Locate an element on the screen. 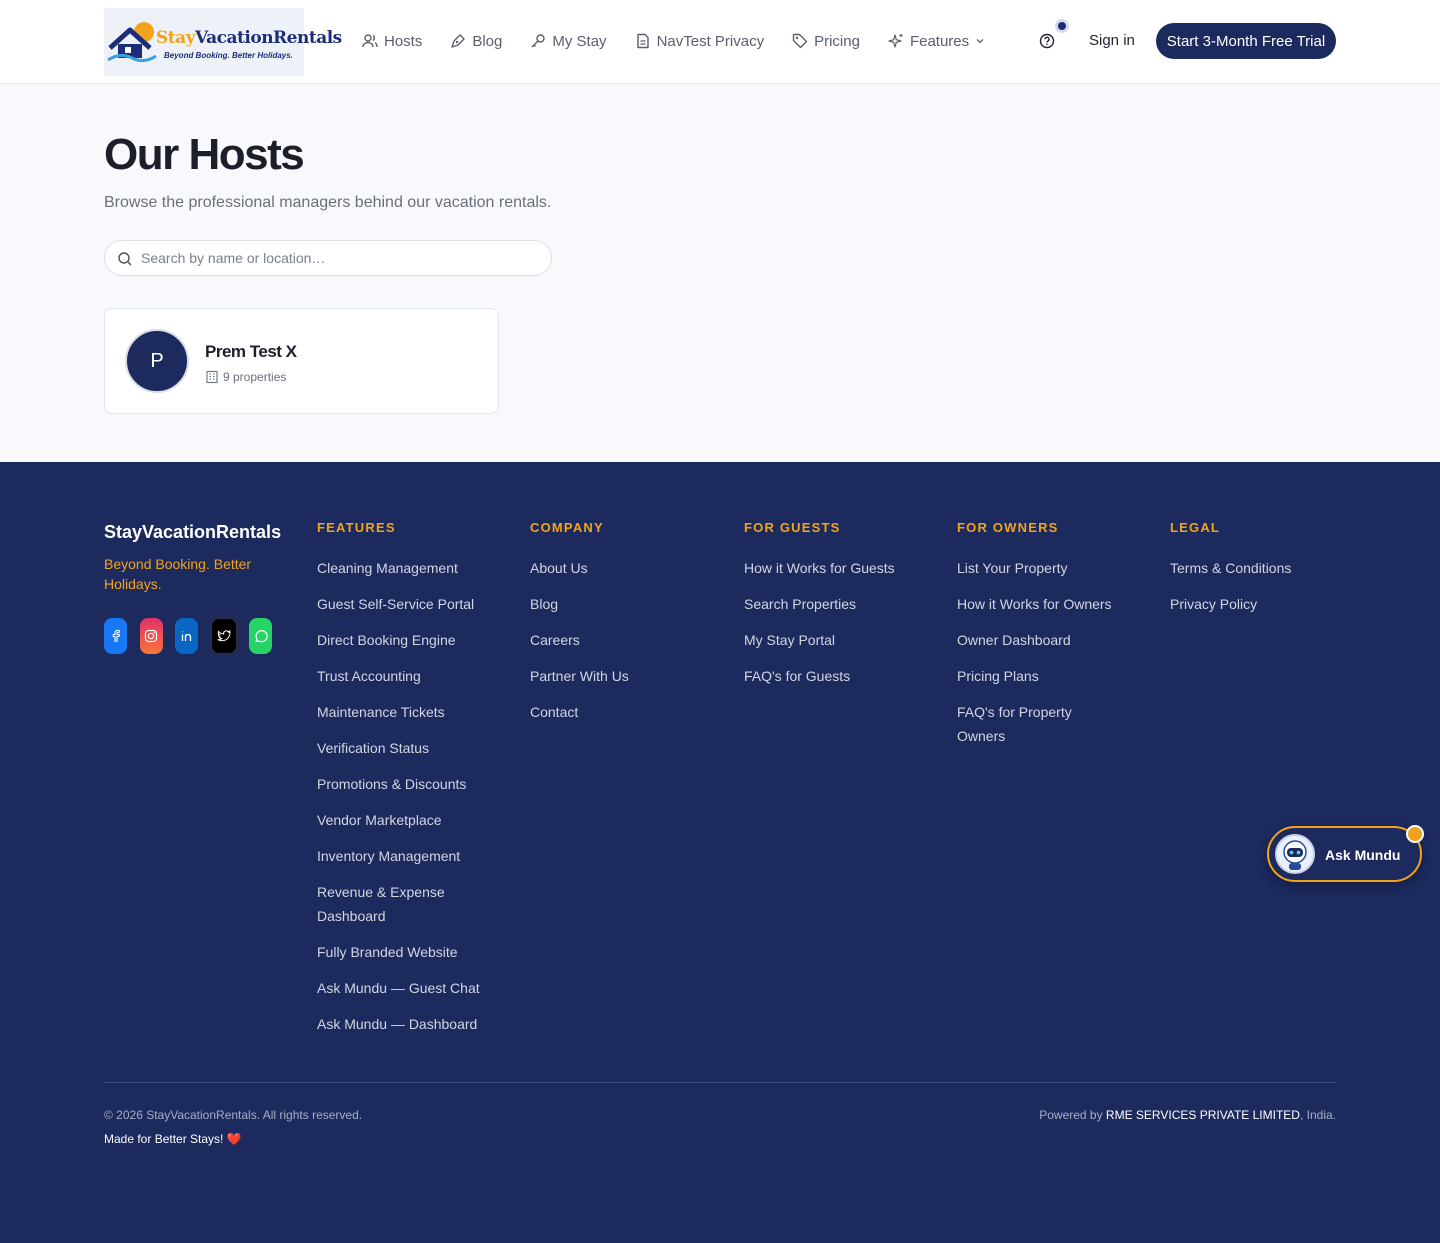 Image resolution: width=1440 pixels, height=1243 pixels. key-icon is located at coordinates (538, 41).